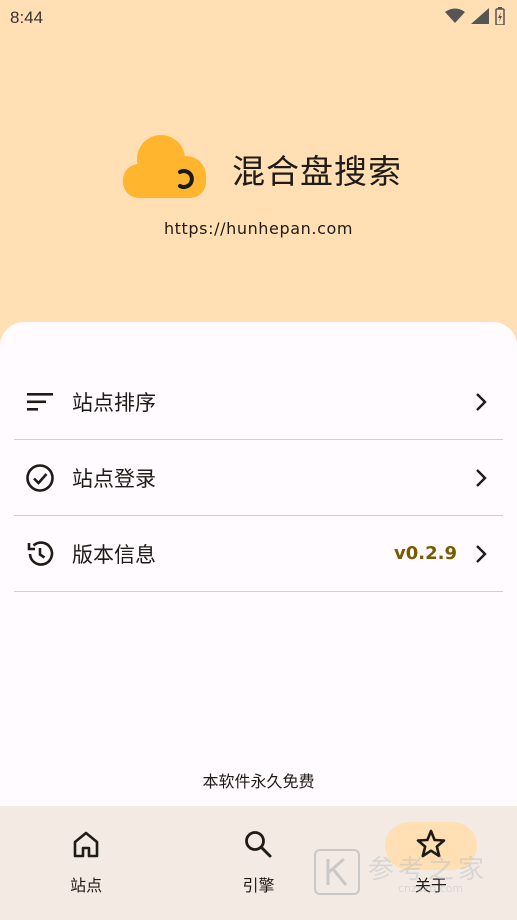 The width and height of the screenshot is (517, 920). What do you see at coordinates (258, 554) in the screenshot?
I see `menu-item-version-info: 版本信息 v0.2.9` at bounding box center [258, 554].